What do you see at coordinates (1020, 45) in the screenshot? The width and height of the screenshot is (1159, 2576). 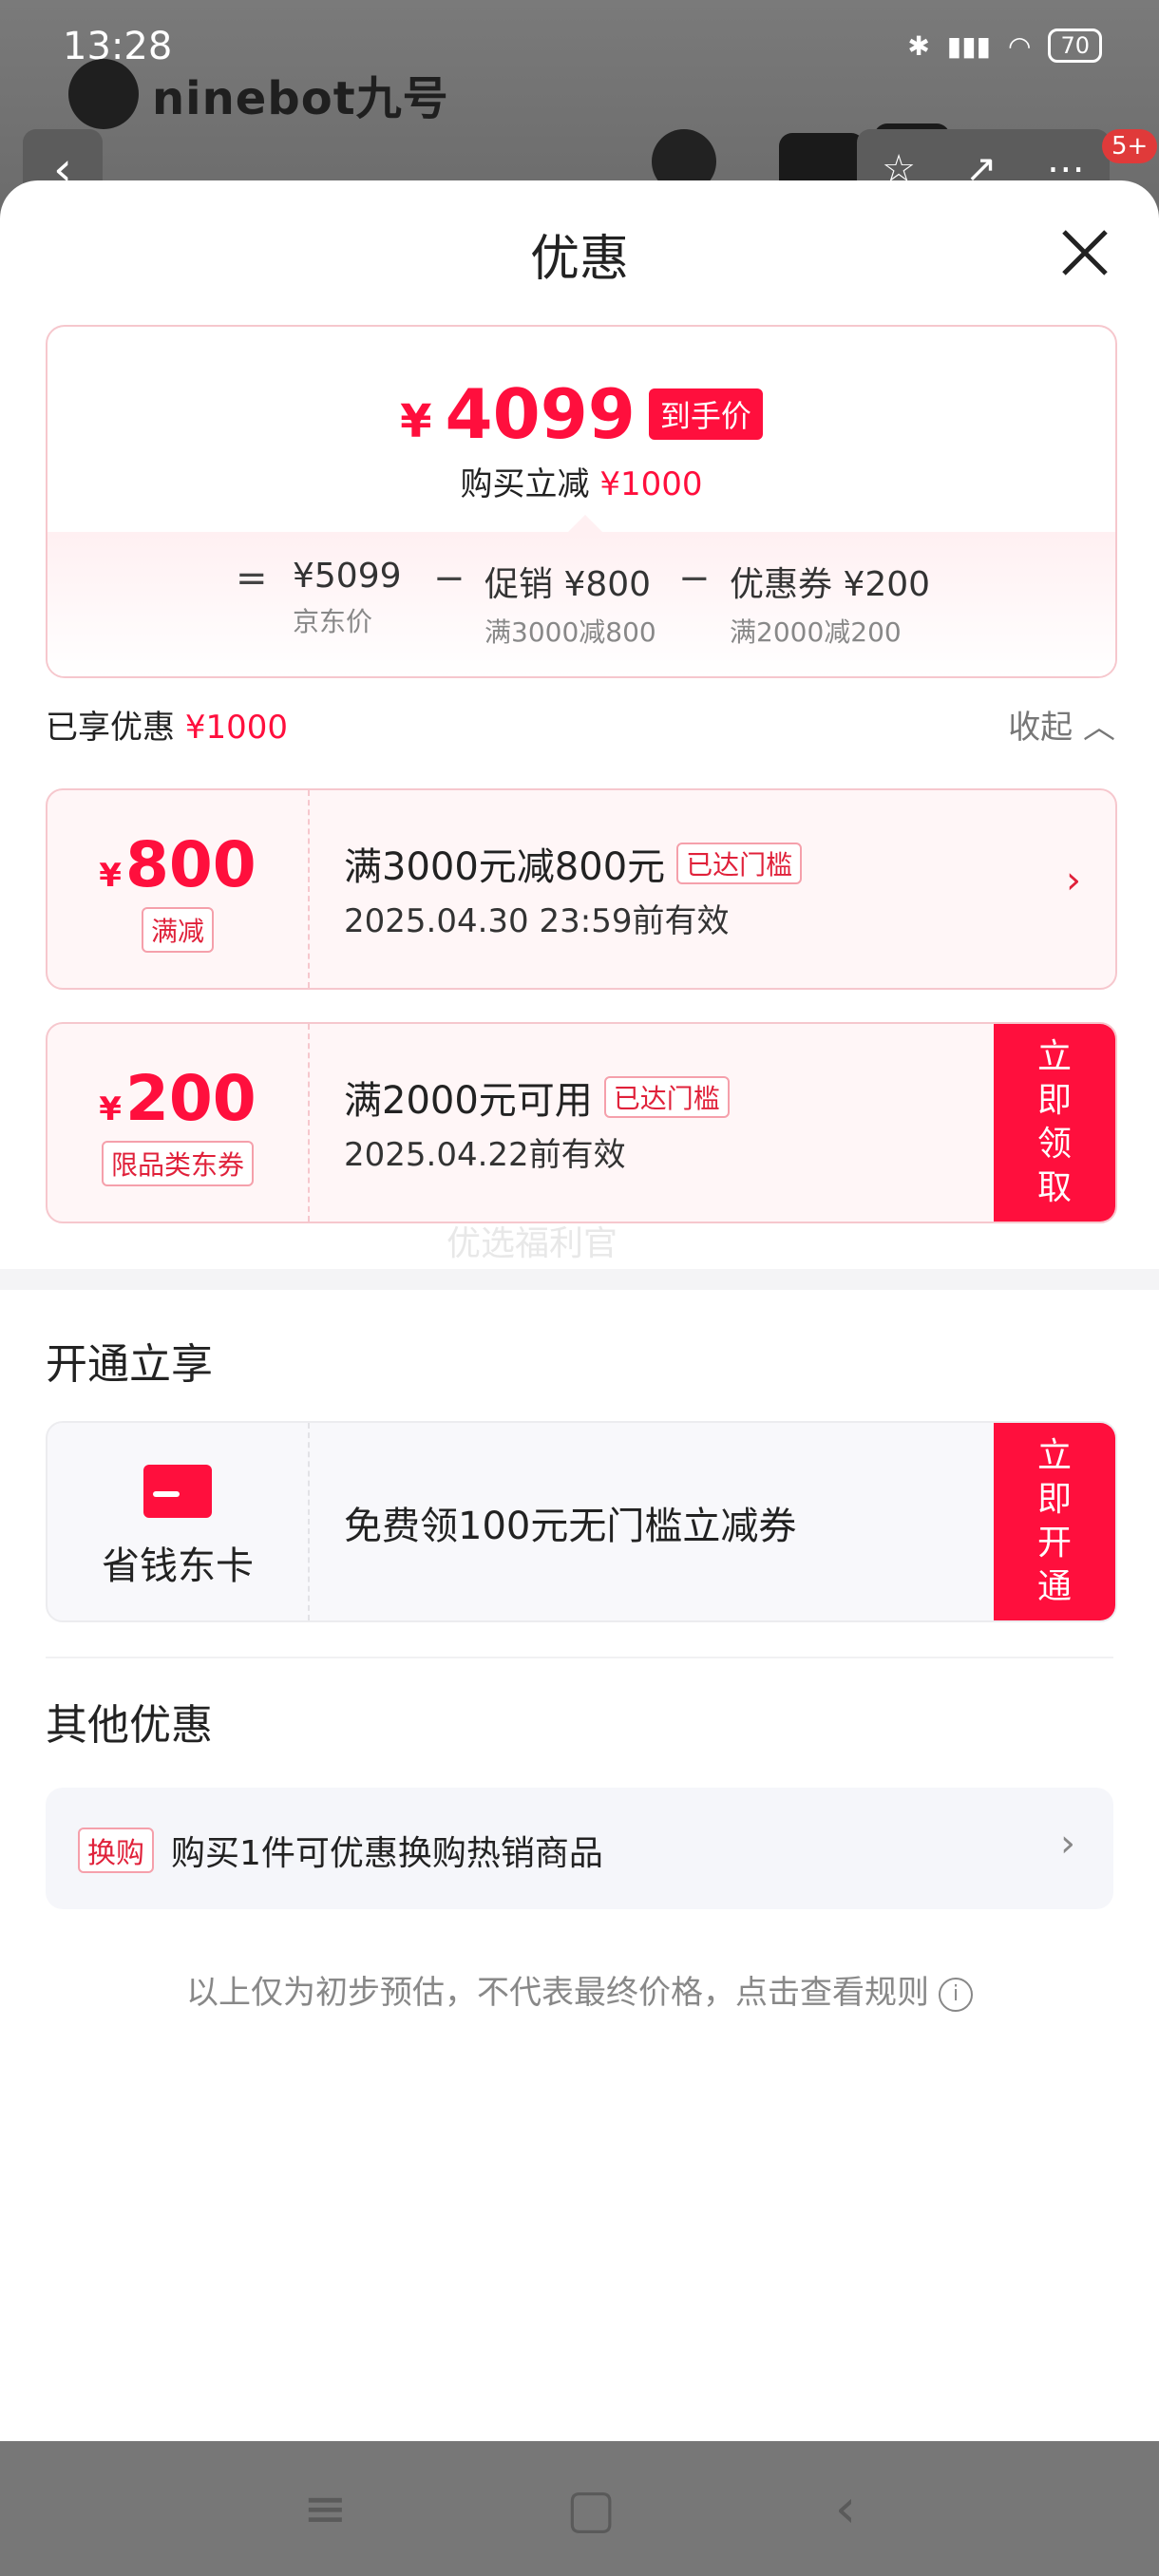 I see `wifi-icon: ◠` at bounding box center [1020, 45].